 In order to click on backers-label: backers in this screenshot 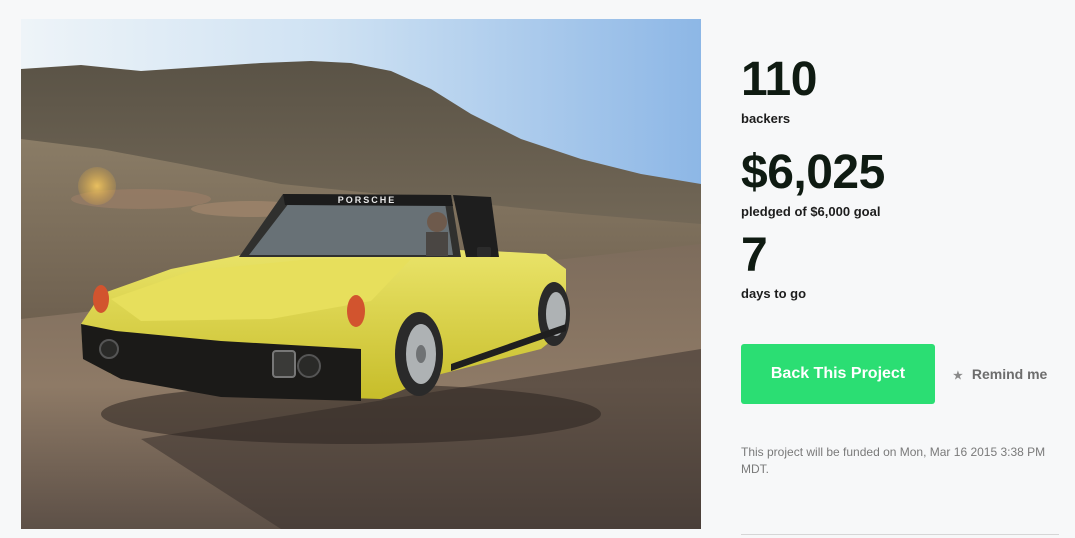, I will do `click(766, 118)`.